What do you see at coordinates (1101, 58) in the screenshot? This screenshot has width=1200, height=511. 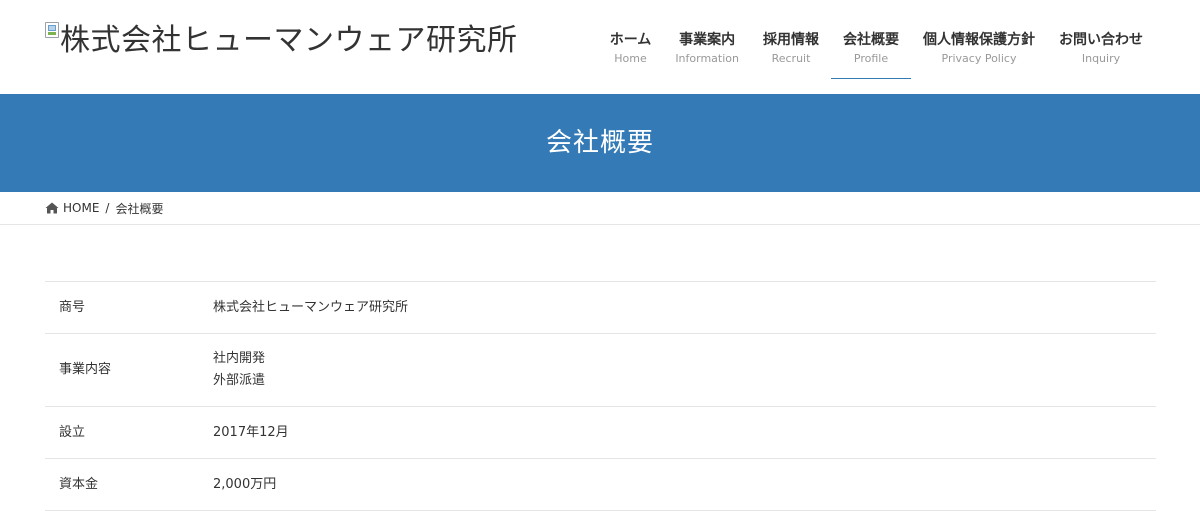 I see `nav-sublabel: Inquiry` at bounding box center [1101, 58].